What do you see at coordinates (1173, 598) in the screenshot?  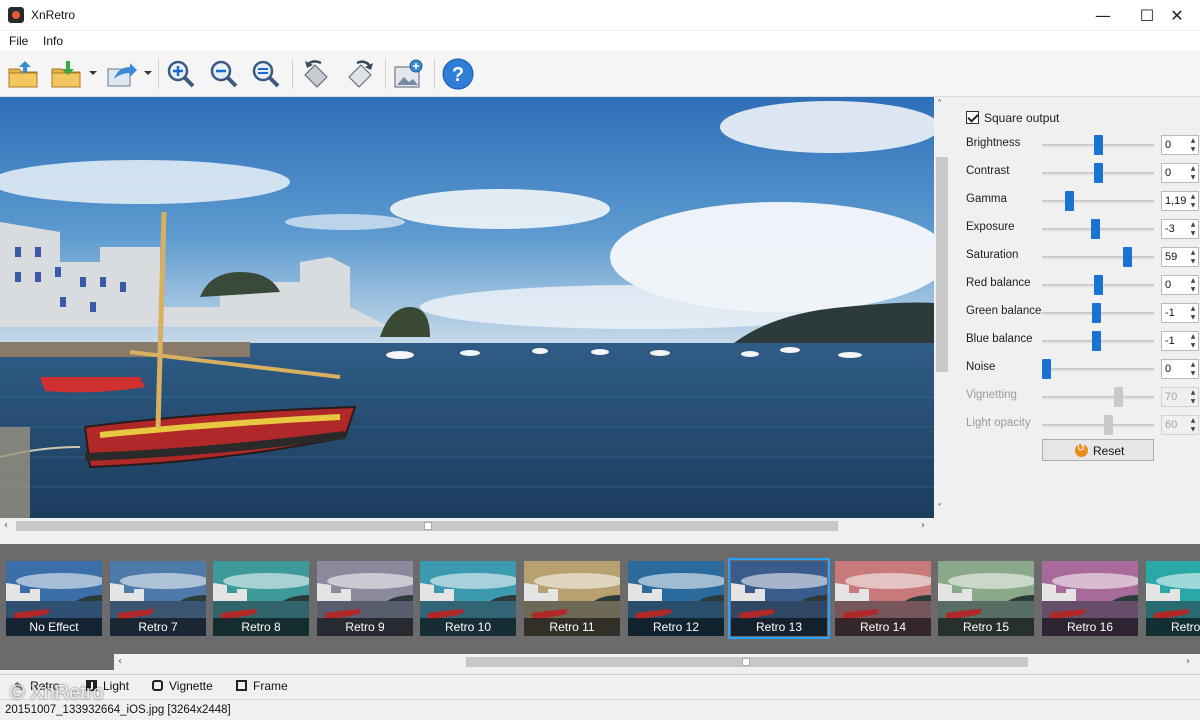 I see `effect-thumb-retro-17: Retro 17` at bounding box center [1173, 598].